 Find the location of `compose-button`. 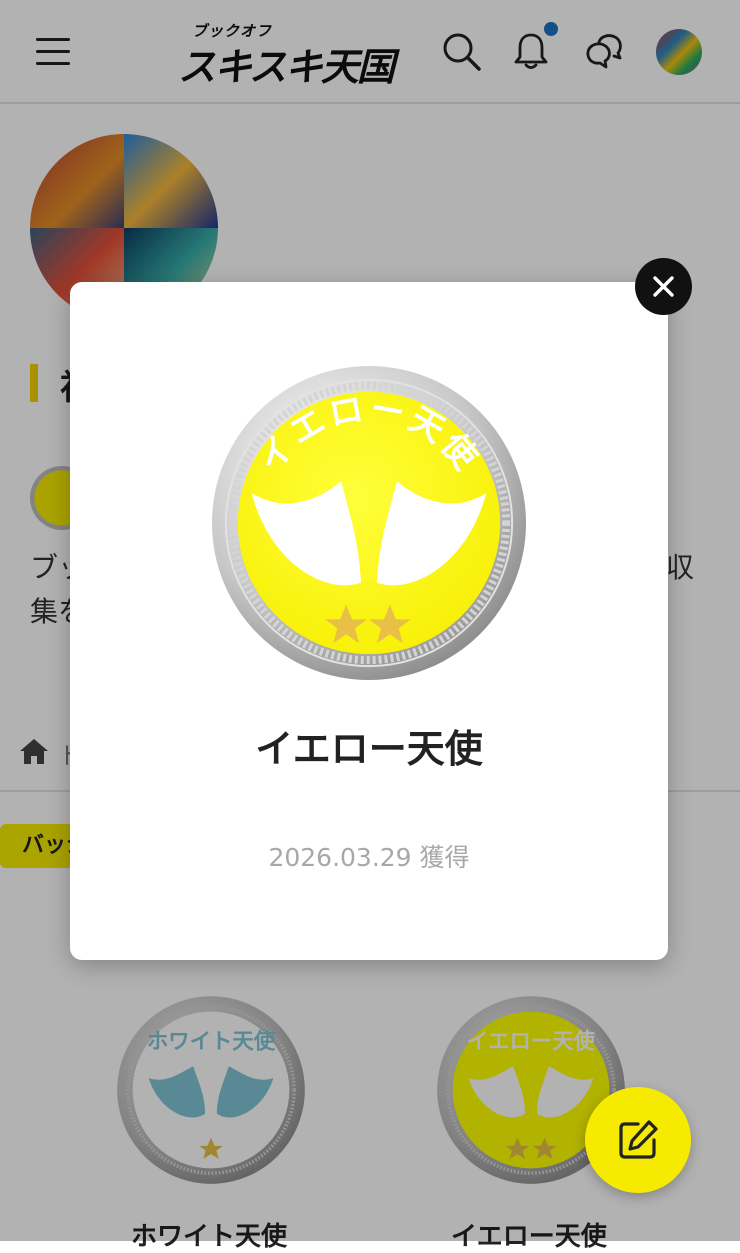

compose-button is located at coordinates (638, 1140).